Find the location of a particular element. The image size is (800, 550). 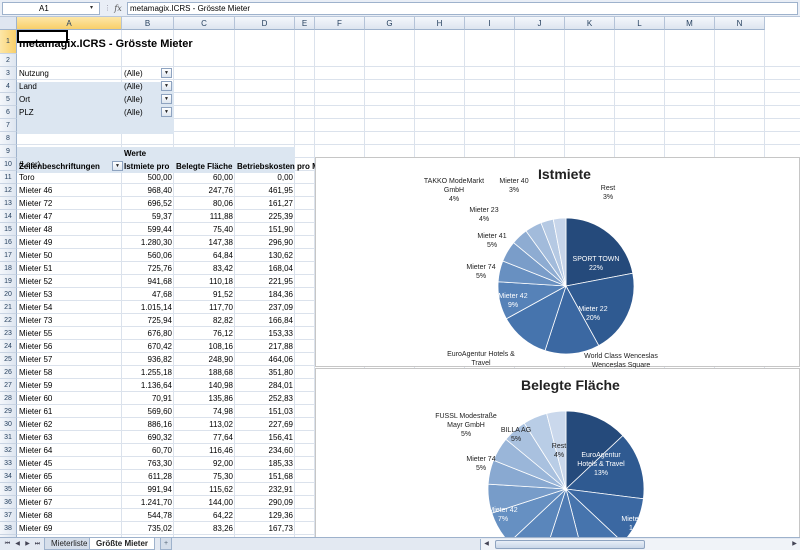

row-header-33: 33 is located at coordinates (8, 463).